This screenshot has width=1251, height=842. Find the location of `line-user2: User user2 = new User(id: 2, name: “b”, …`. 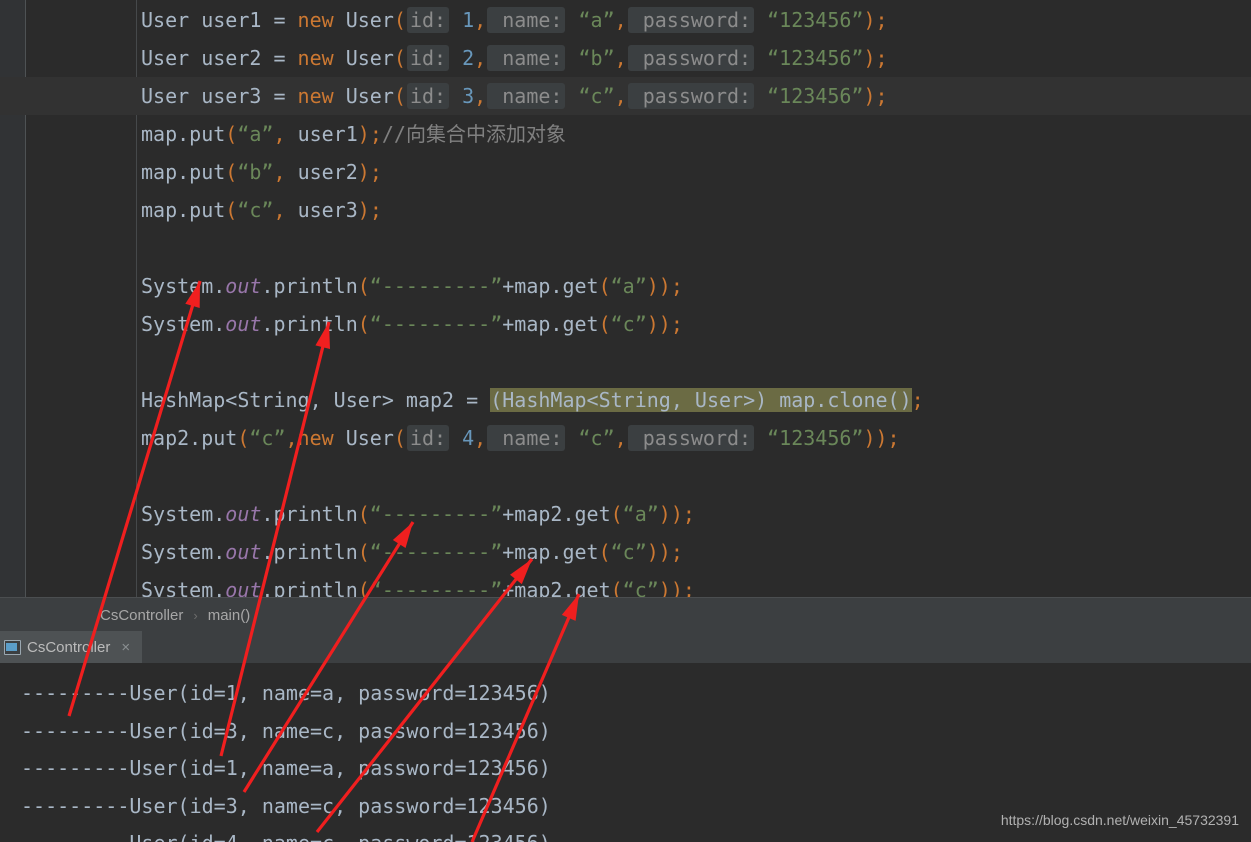

line-user2: User user2 = new User(id: 2, name: “b”, … is located at coordinates (625, 58).